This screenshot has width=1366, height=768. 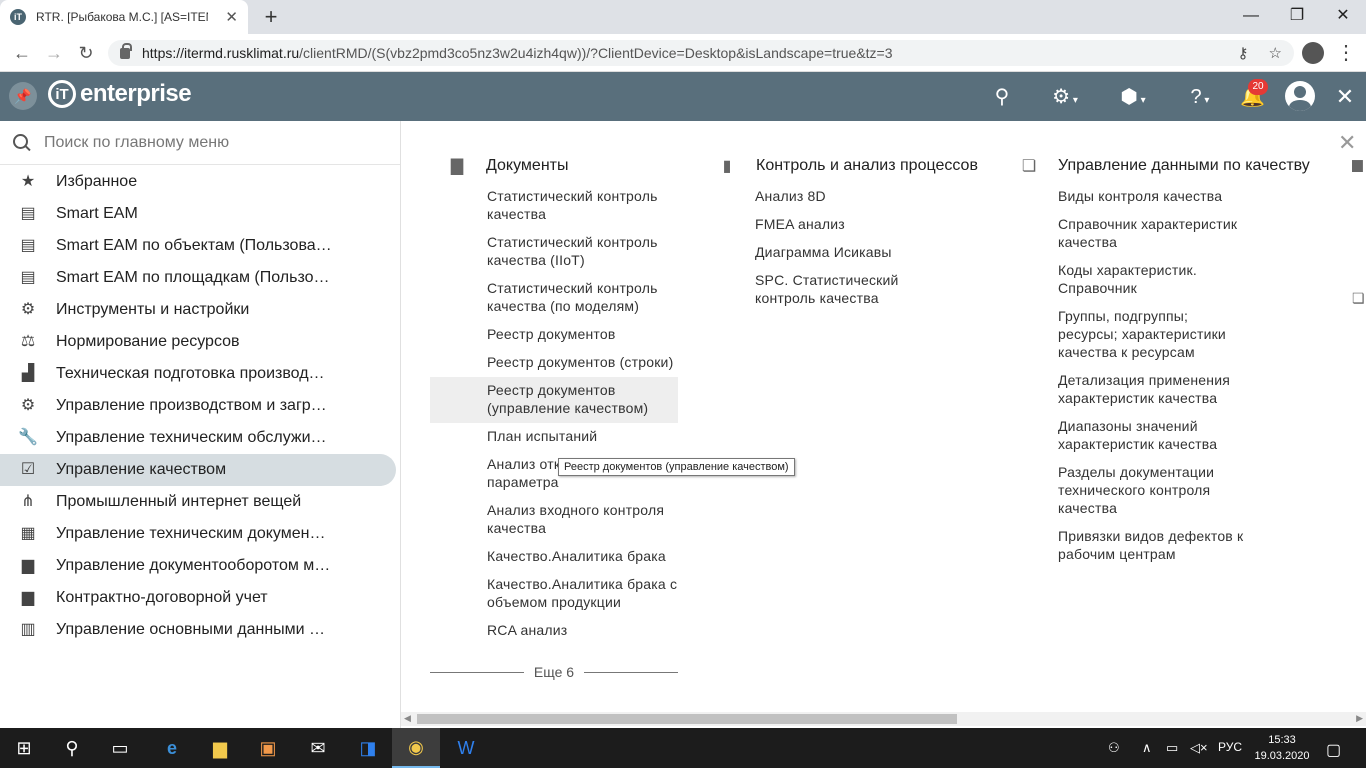 I want to click on search-icon, so click(x=22, y=143).